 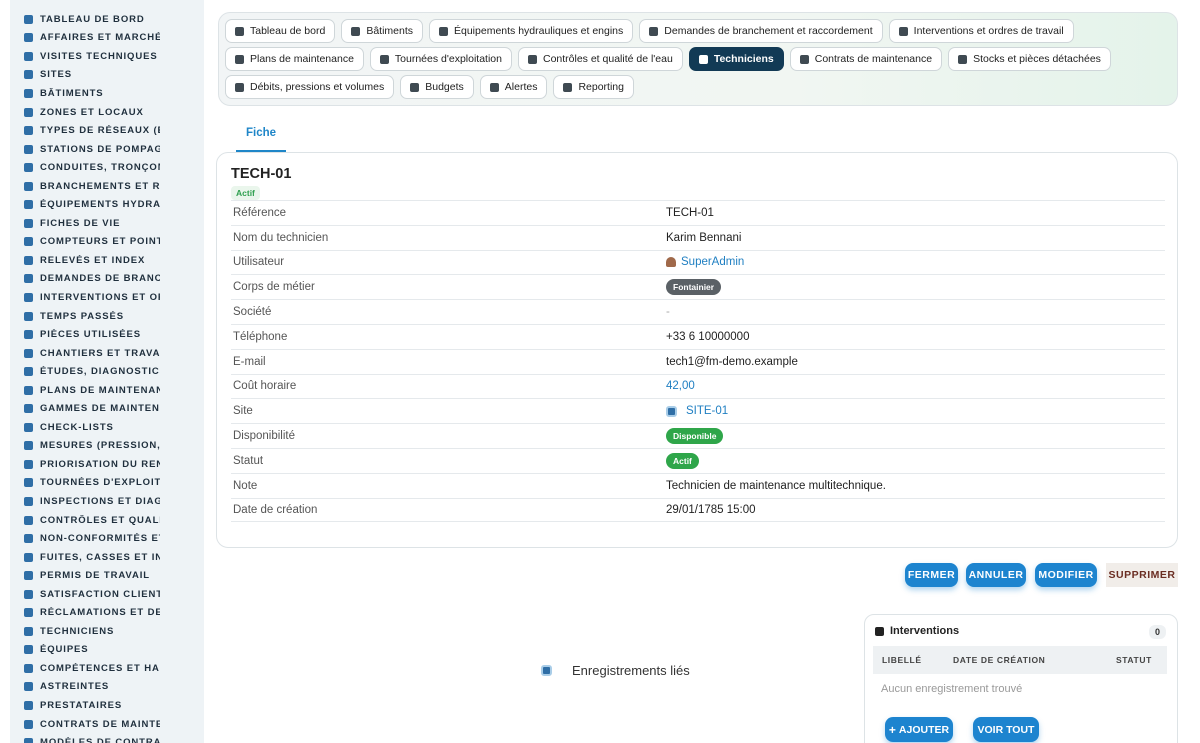 What do you see at coordinates (107, 464) in the screenshot?
I see `sidebar-item: PRIORISATION DU RENOU` at bounding box center [107, 464].